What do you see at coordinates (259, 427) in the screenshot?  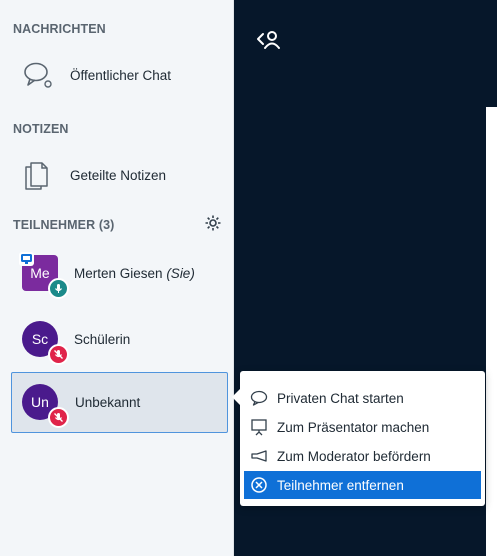 I see `presentation-icon` at bounding box center [259, 427].